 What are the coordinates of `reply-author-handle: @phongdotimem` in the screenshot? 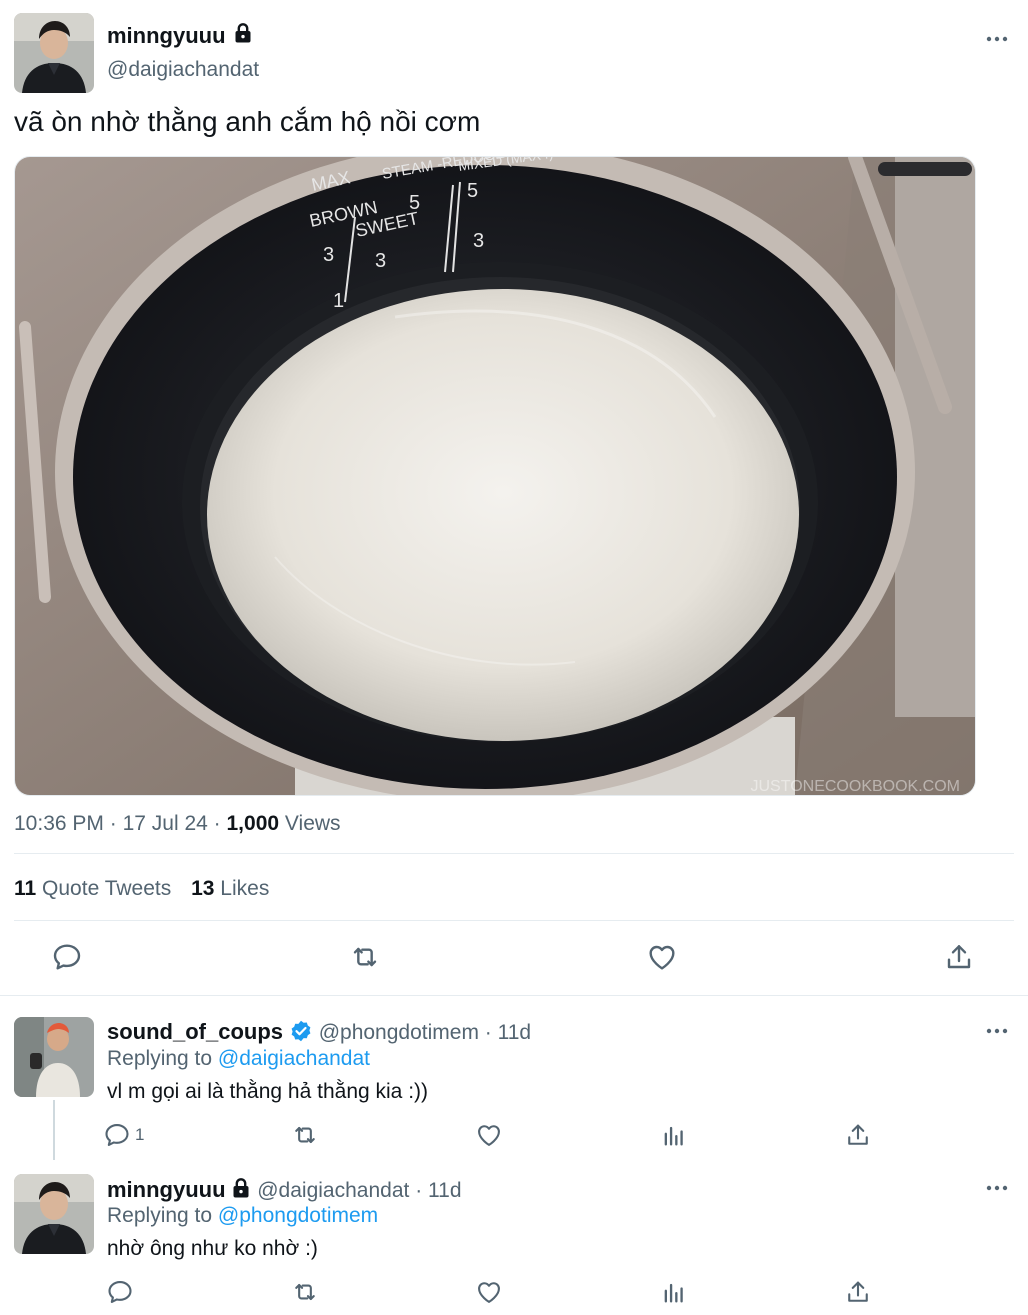 It's located at (399, 1032).